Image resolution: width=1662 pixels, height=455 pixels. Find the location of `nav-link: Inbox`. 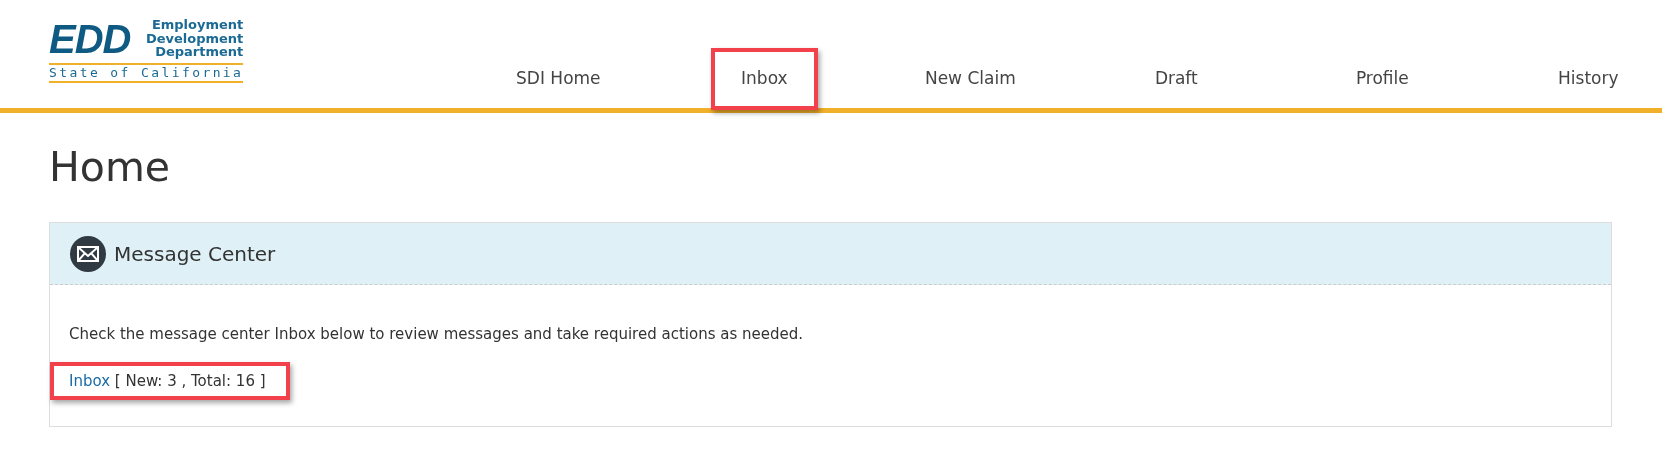

nav-link: Inbox is located at coordinates (764, 79).